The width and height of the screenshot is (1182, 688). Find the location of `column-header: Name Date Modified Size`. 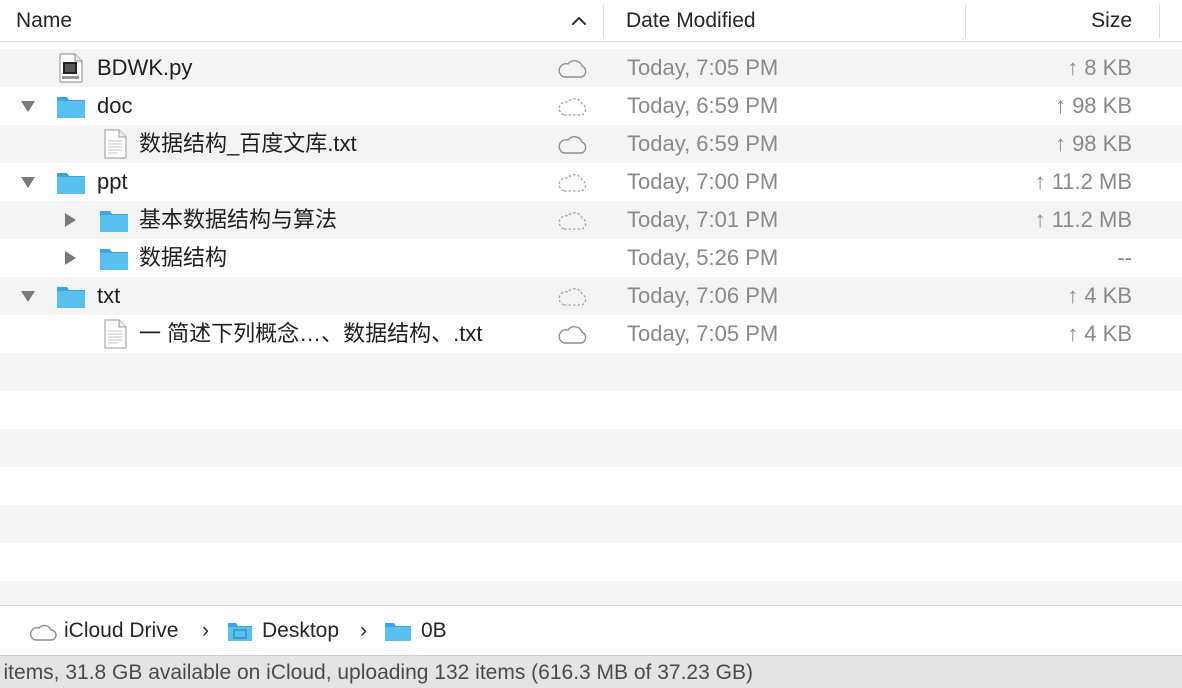

column-header: Name Date Modified Size is located at coordinates (591, 21).